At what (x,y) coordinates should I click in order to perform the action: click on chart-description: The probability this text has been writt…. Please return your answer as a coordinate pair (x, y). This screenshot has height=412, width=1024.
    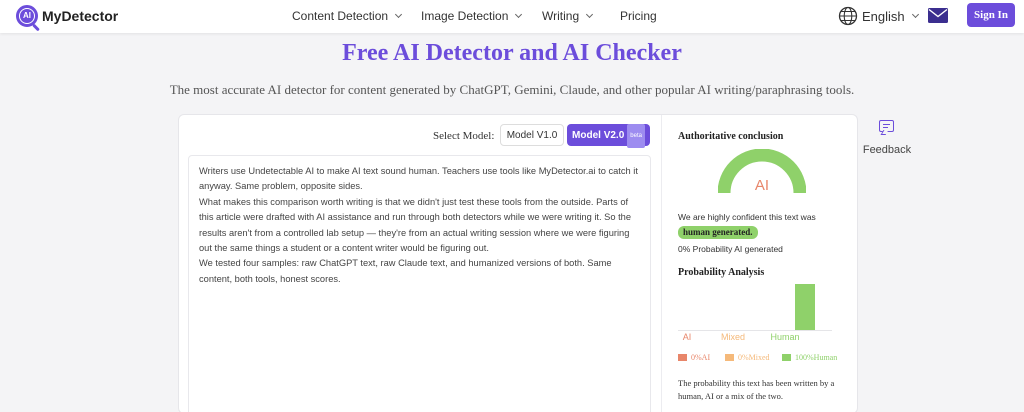
    Looking at the image, I should click on (756, 389).